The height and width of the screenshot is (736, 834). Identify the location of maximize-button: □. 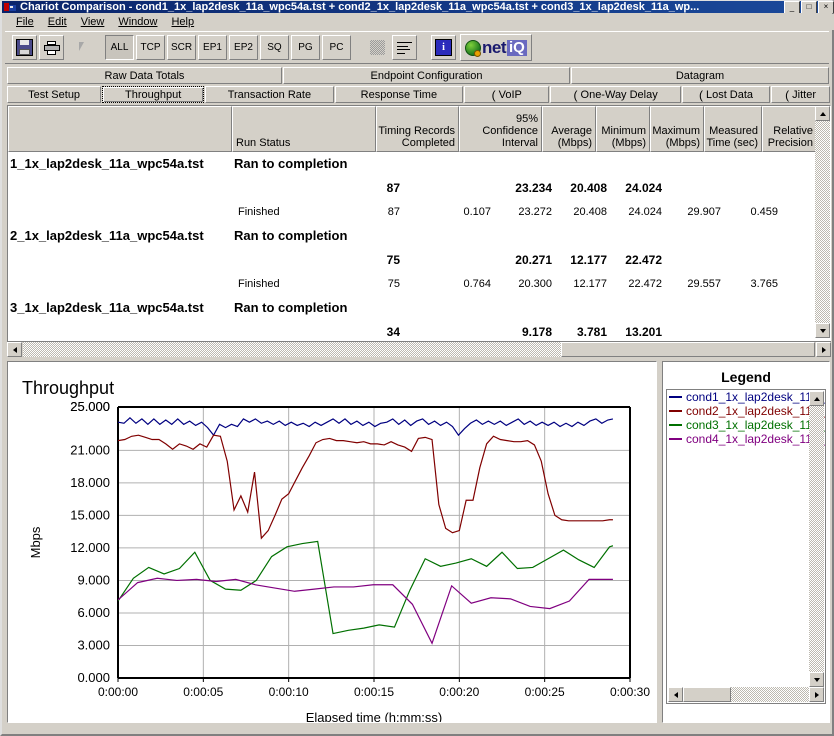
(809, 7).